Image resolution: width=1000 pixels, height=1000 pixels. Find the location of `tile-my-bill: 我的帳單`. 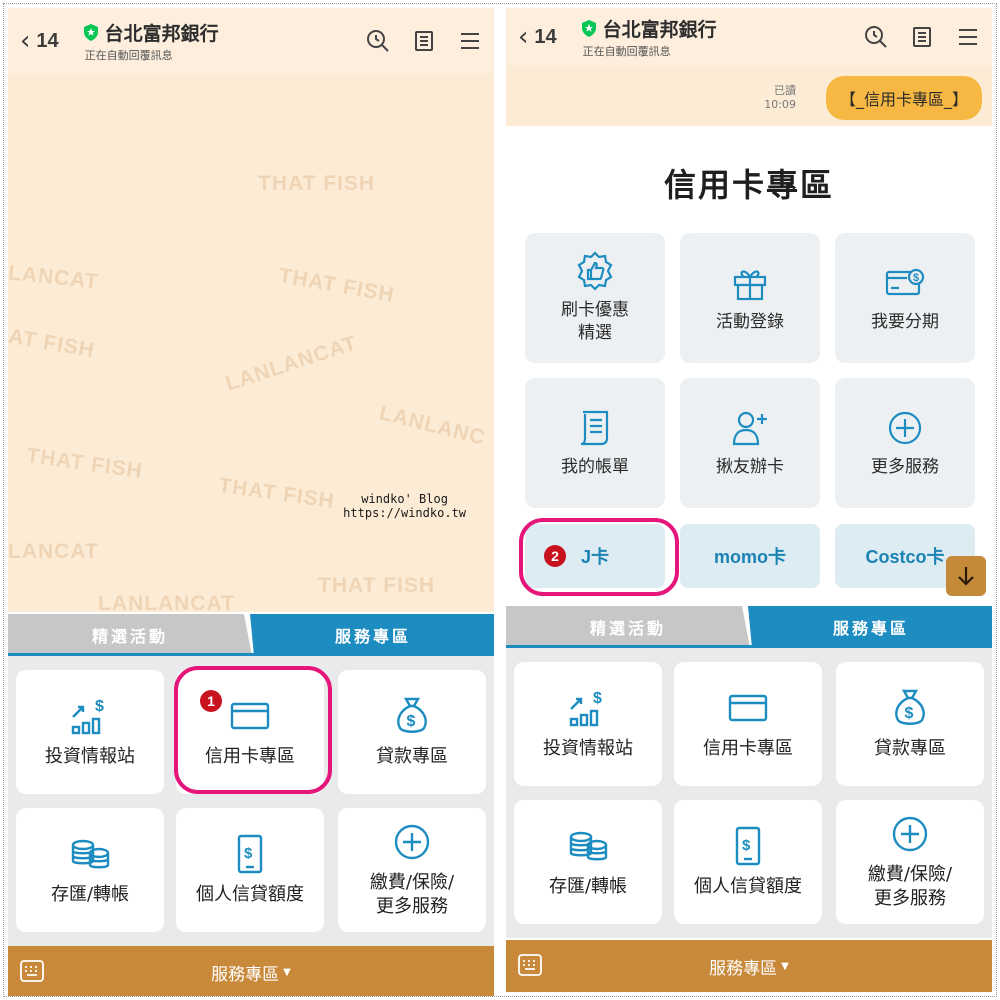

tile-my-bill: 我的帳單 is located at coordinates (595, 443).